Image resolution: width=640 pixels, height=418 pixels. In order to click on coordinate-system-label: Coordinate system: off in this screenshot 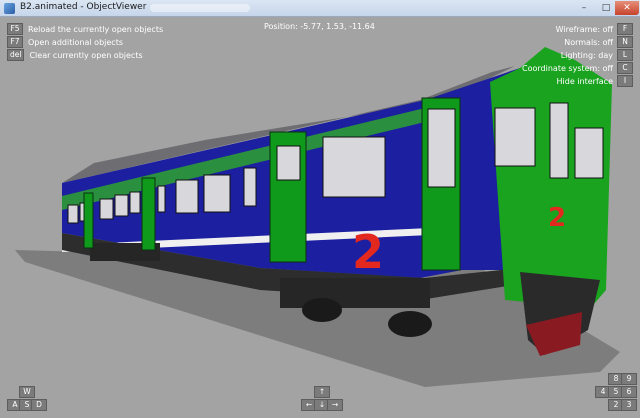, I will do `click(567, 68)`.